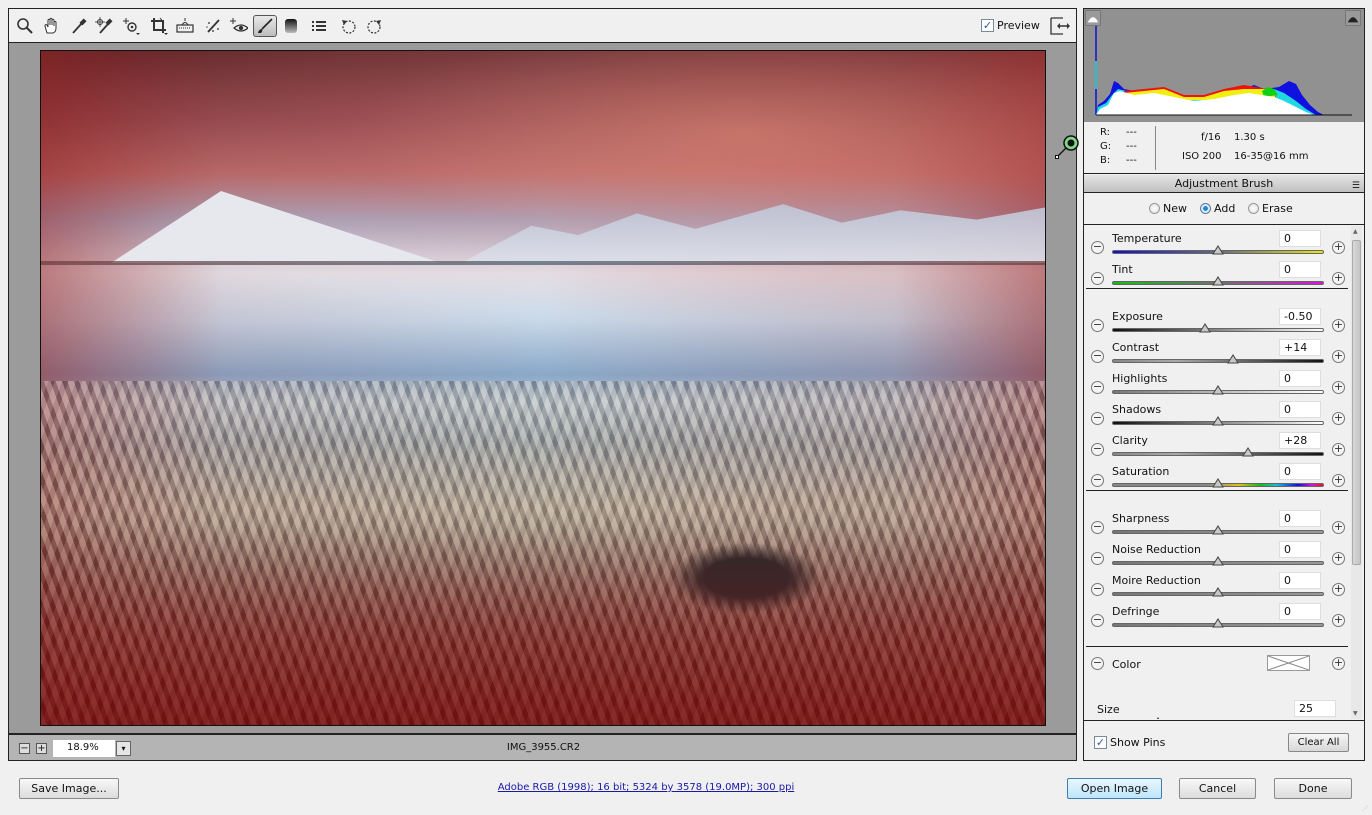 The image size is (1372, 815). I want to click on increase-defringe-button: +, so click(1338, 620).